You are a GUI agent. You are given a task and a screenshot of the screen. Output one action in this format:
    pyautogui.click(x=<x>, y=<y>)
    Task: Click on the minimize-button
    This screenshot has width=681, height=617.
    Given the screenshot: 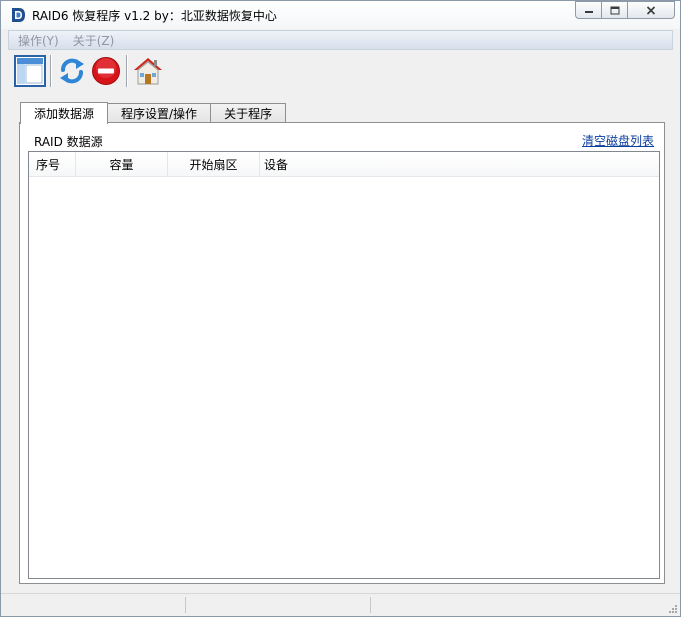 What is the action you would take?
    pyautogui.click(x=588, y=10)
    